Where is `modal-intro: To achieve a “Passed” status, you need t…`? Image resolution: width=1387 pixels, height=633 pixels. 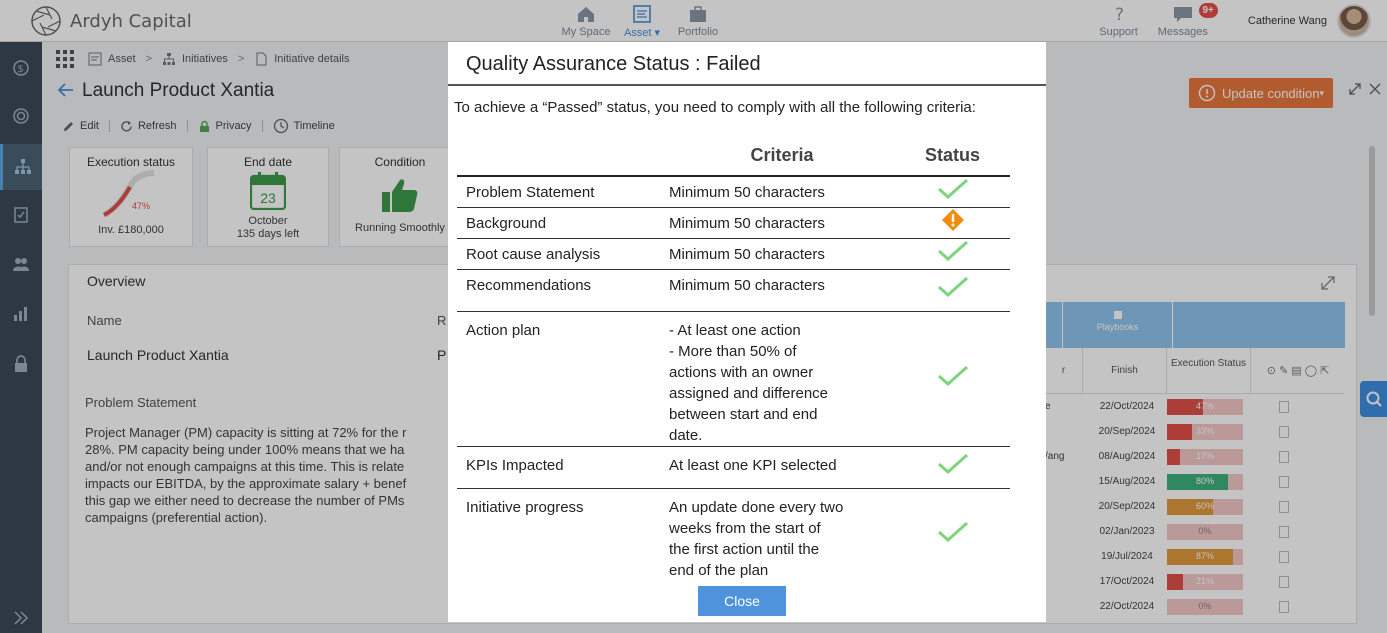 modal-intro: To achieve a “Passed” status, you need t… is located at coordinates (715, 107).